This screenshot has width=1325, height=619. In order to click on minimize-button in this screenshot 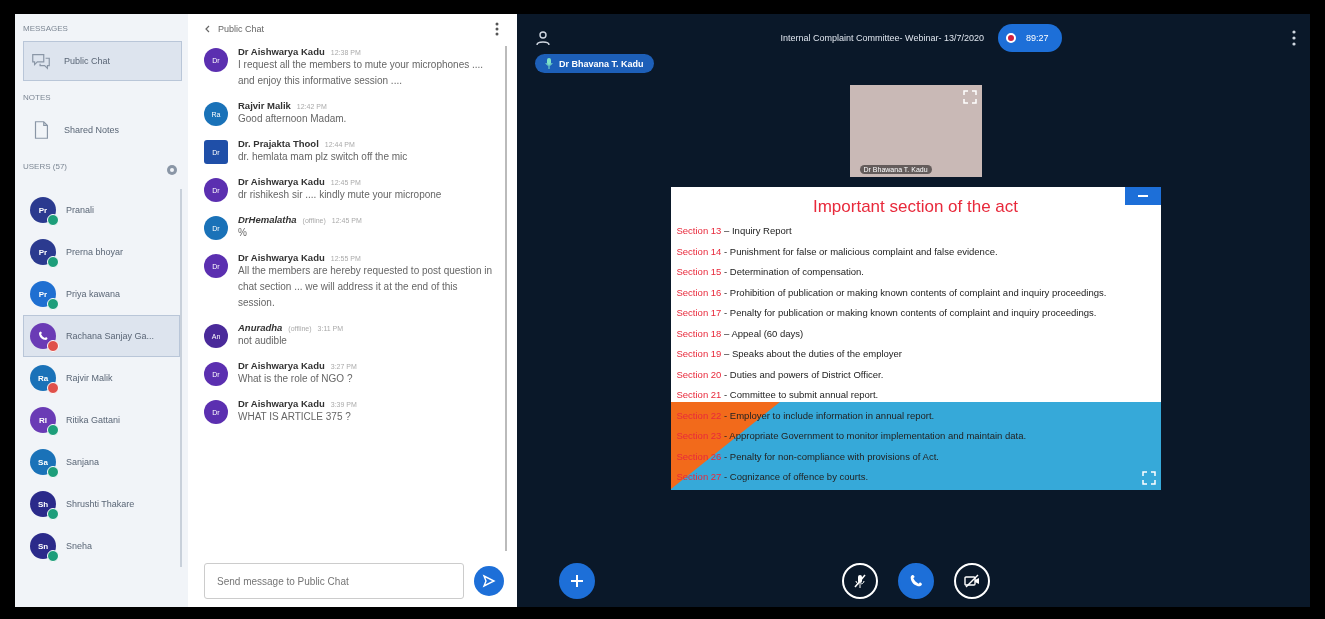, I will do `click(1142, 196)`.